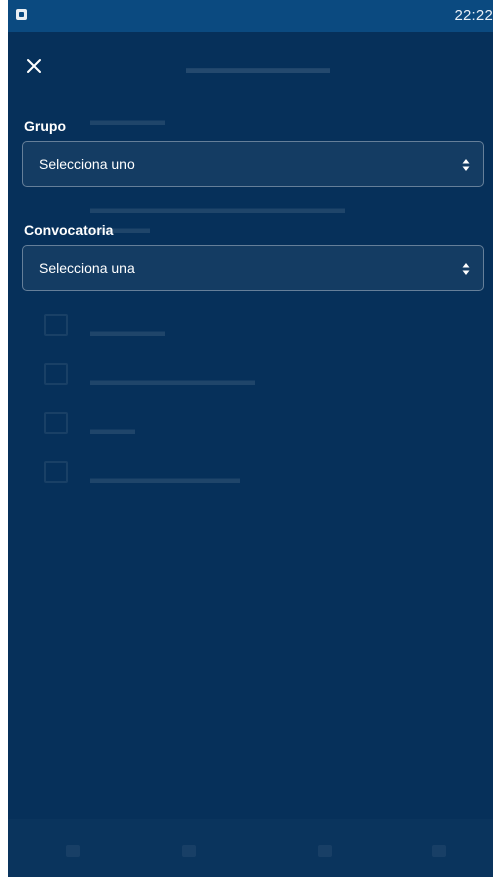 Image resolution: width=493 pixels, height=877 pixels. I want to click on status-bar: 22:22, so click(250, 16).